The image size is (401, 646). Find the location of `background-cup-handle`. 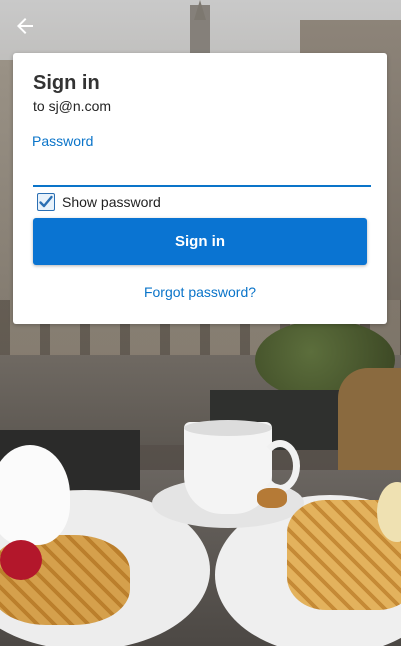

background-cup-handle is located at coordinates (280, 466).